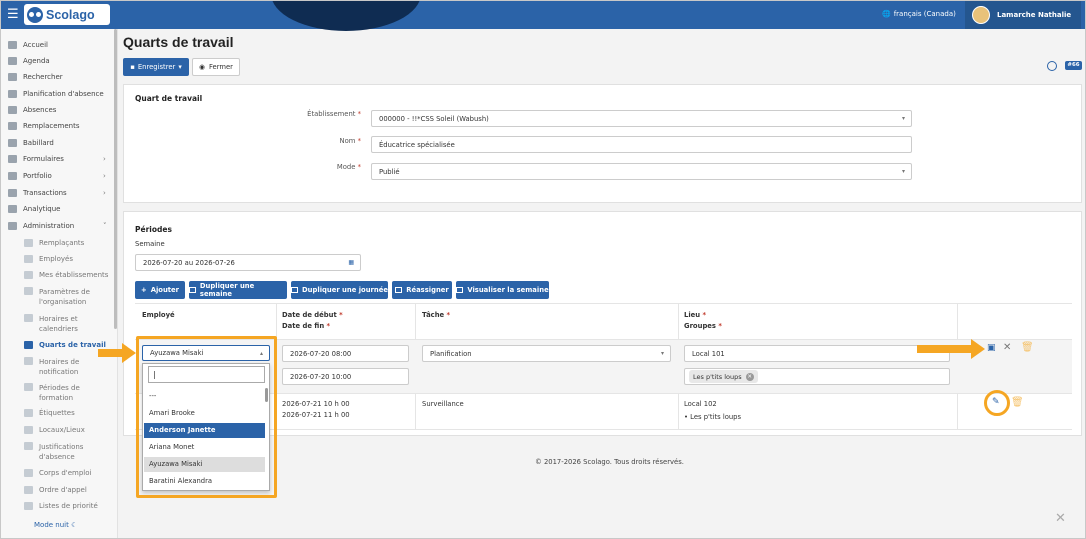 The image size is (1086, 539). I want to click on sidebar-item-rechercher: Rechercher, so click(35, 77).